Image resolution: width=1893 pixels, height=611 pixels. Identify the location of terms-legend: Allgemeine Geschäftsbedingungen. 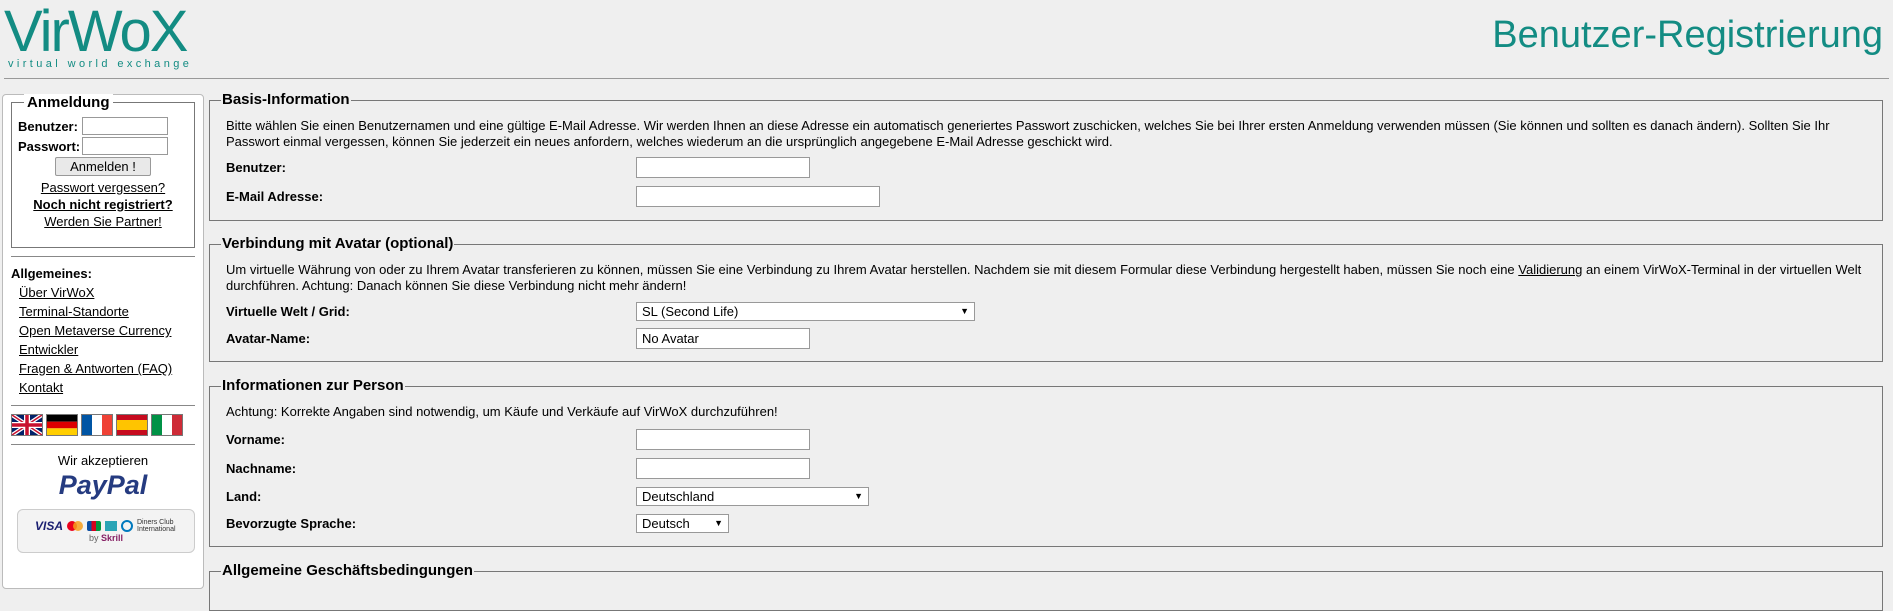
(347, 570).